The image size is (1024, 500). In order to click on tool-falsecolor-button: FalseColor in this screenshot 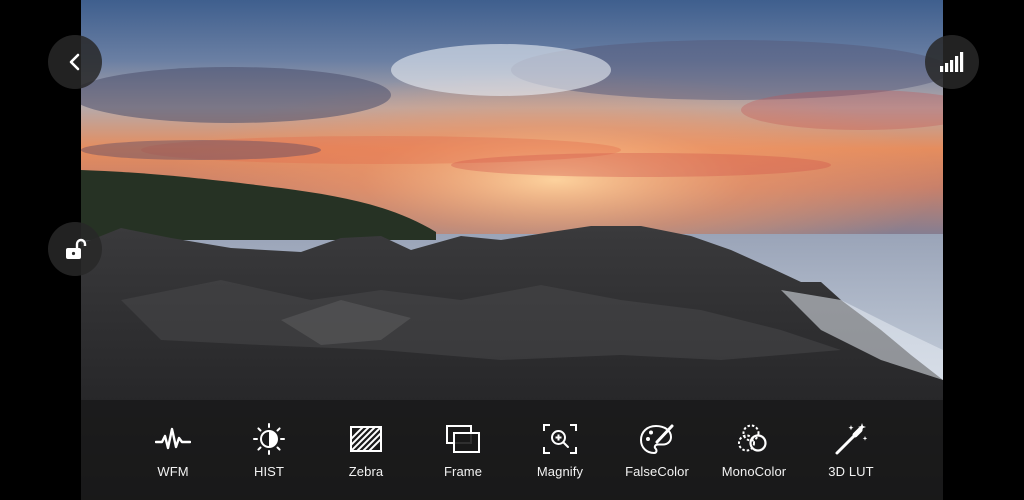, I will do `click(657, 450)`.